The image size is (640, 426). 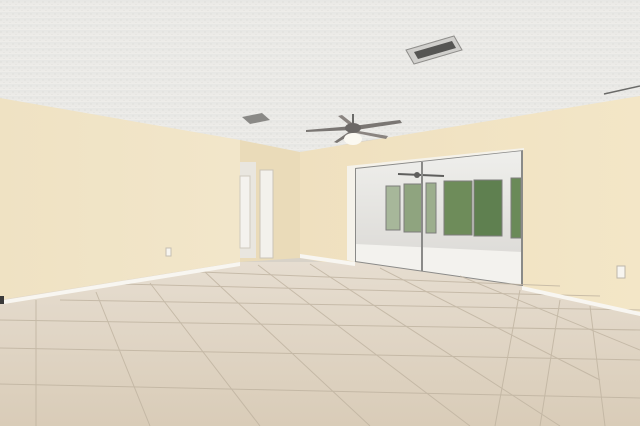 I want to click on wall-outlet-left, so click(x=168, y=252).